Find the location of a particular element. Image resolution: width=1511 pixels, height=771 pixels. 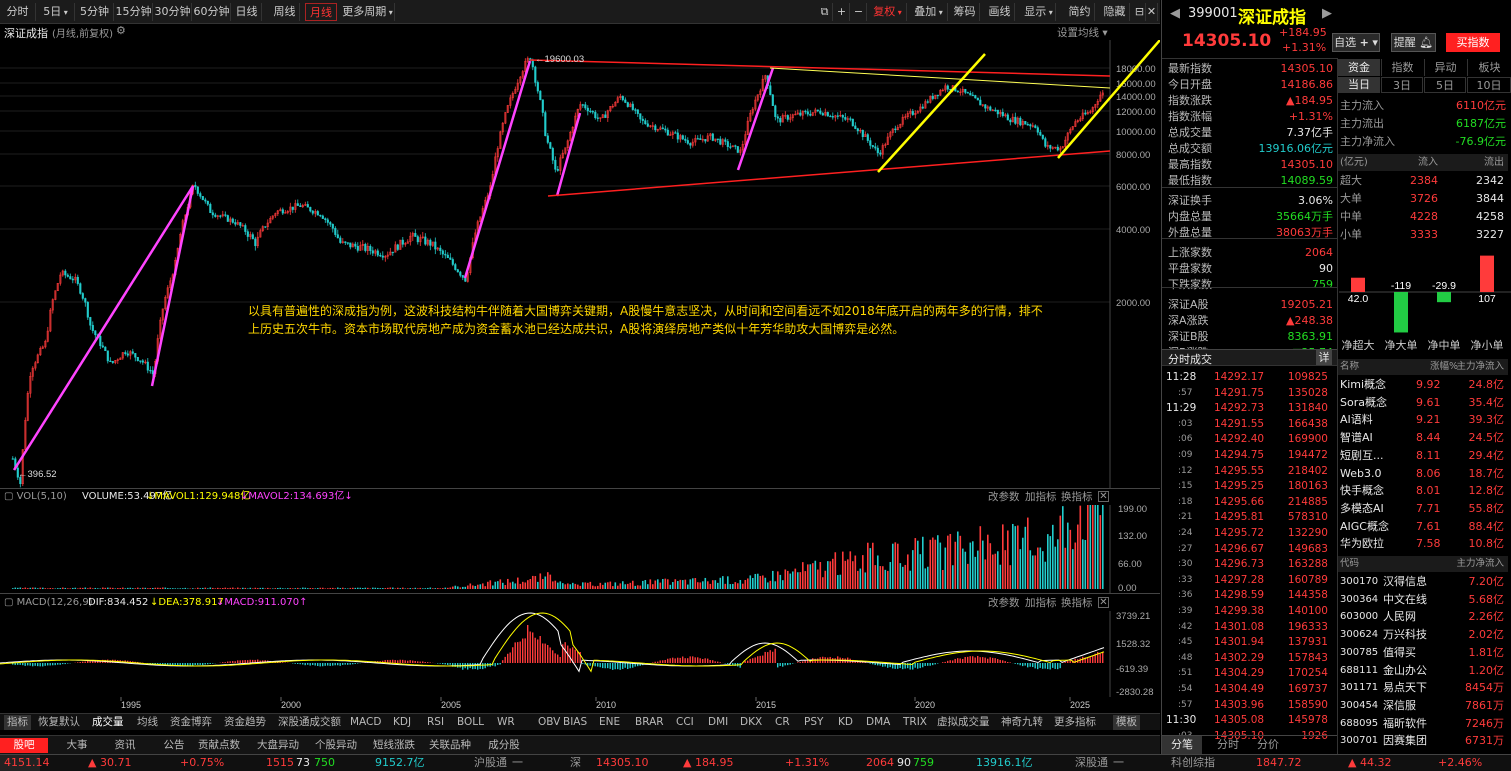

indicator-tab: 虚拟成交量 is located at coordinates (963, 722).